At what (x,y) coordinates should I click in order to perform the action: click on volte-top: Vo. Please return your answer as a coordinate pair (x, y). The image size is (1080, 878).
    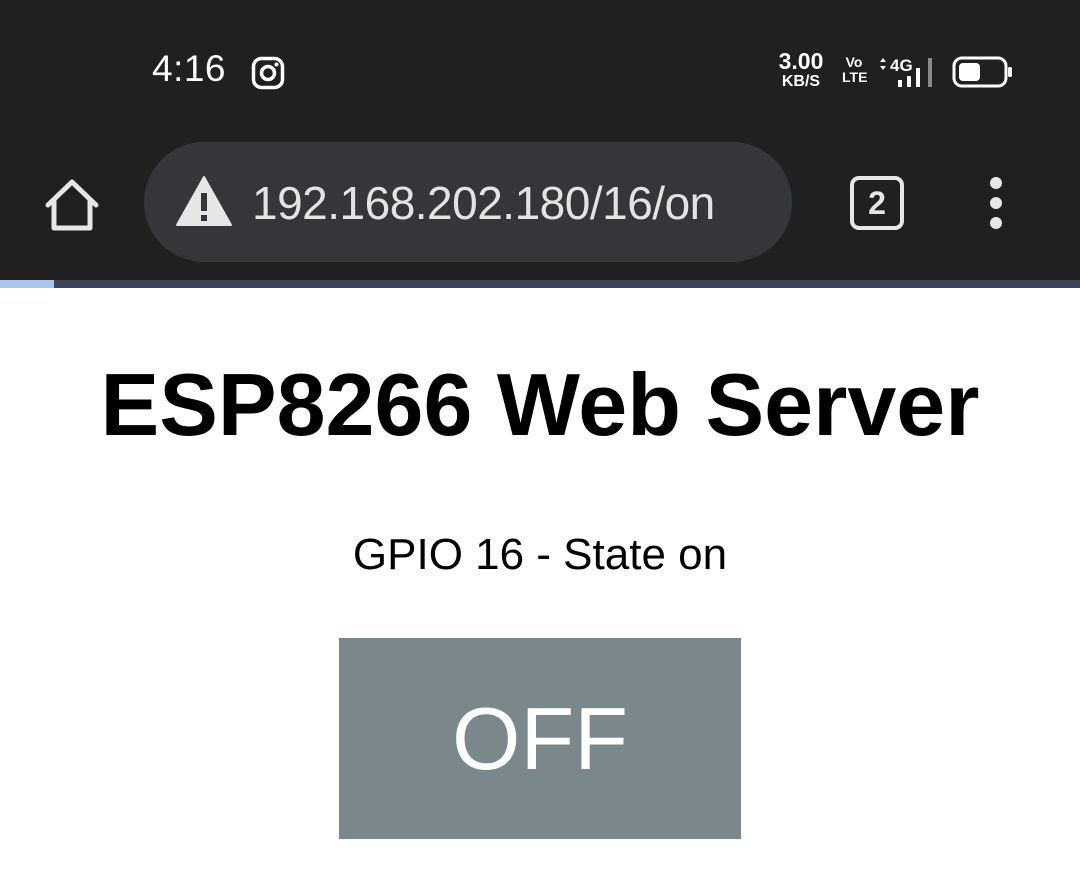
    Looking at the image, I should click on (854, 62).